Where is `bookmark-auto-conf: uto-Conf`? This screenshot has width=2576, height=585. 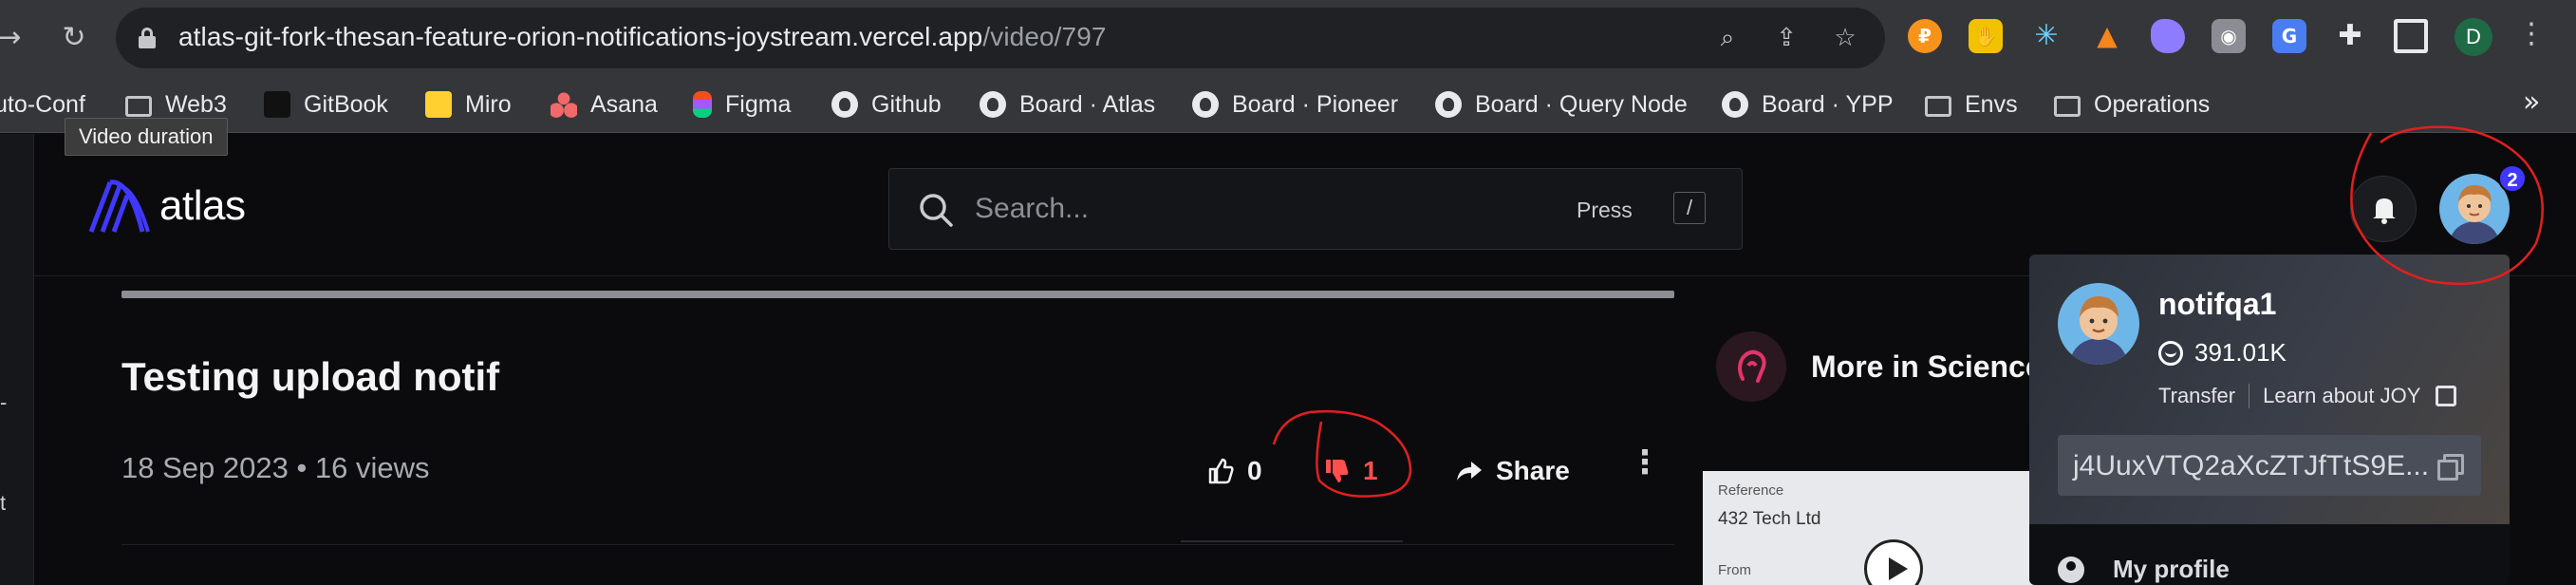 bookmark-auto-conf: uto-Conf is located at coordinates (42, 104).